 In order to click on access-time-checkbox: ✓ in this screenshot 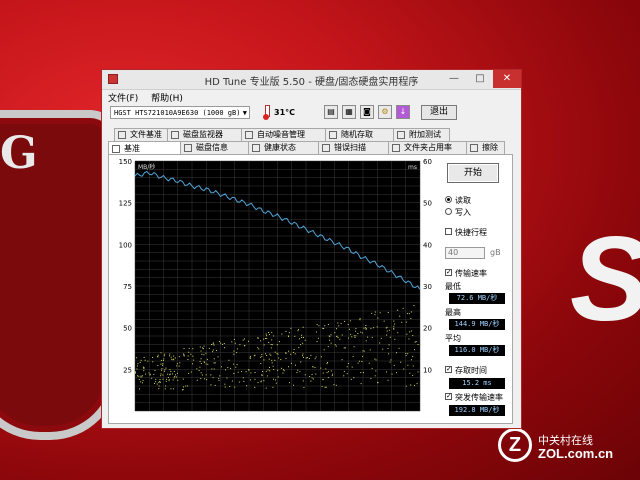, I will do `click(448, 369)`.